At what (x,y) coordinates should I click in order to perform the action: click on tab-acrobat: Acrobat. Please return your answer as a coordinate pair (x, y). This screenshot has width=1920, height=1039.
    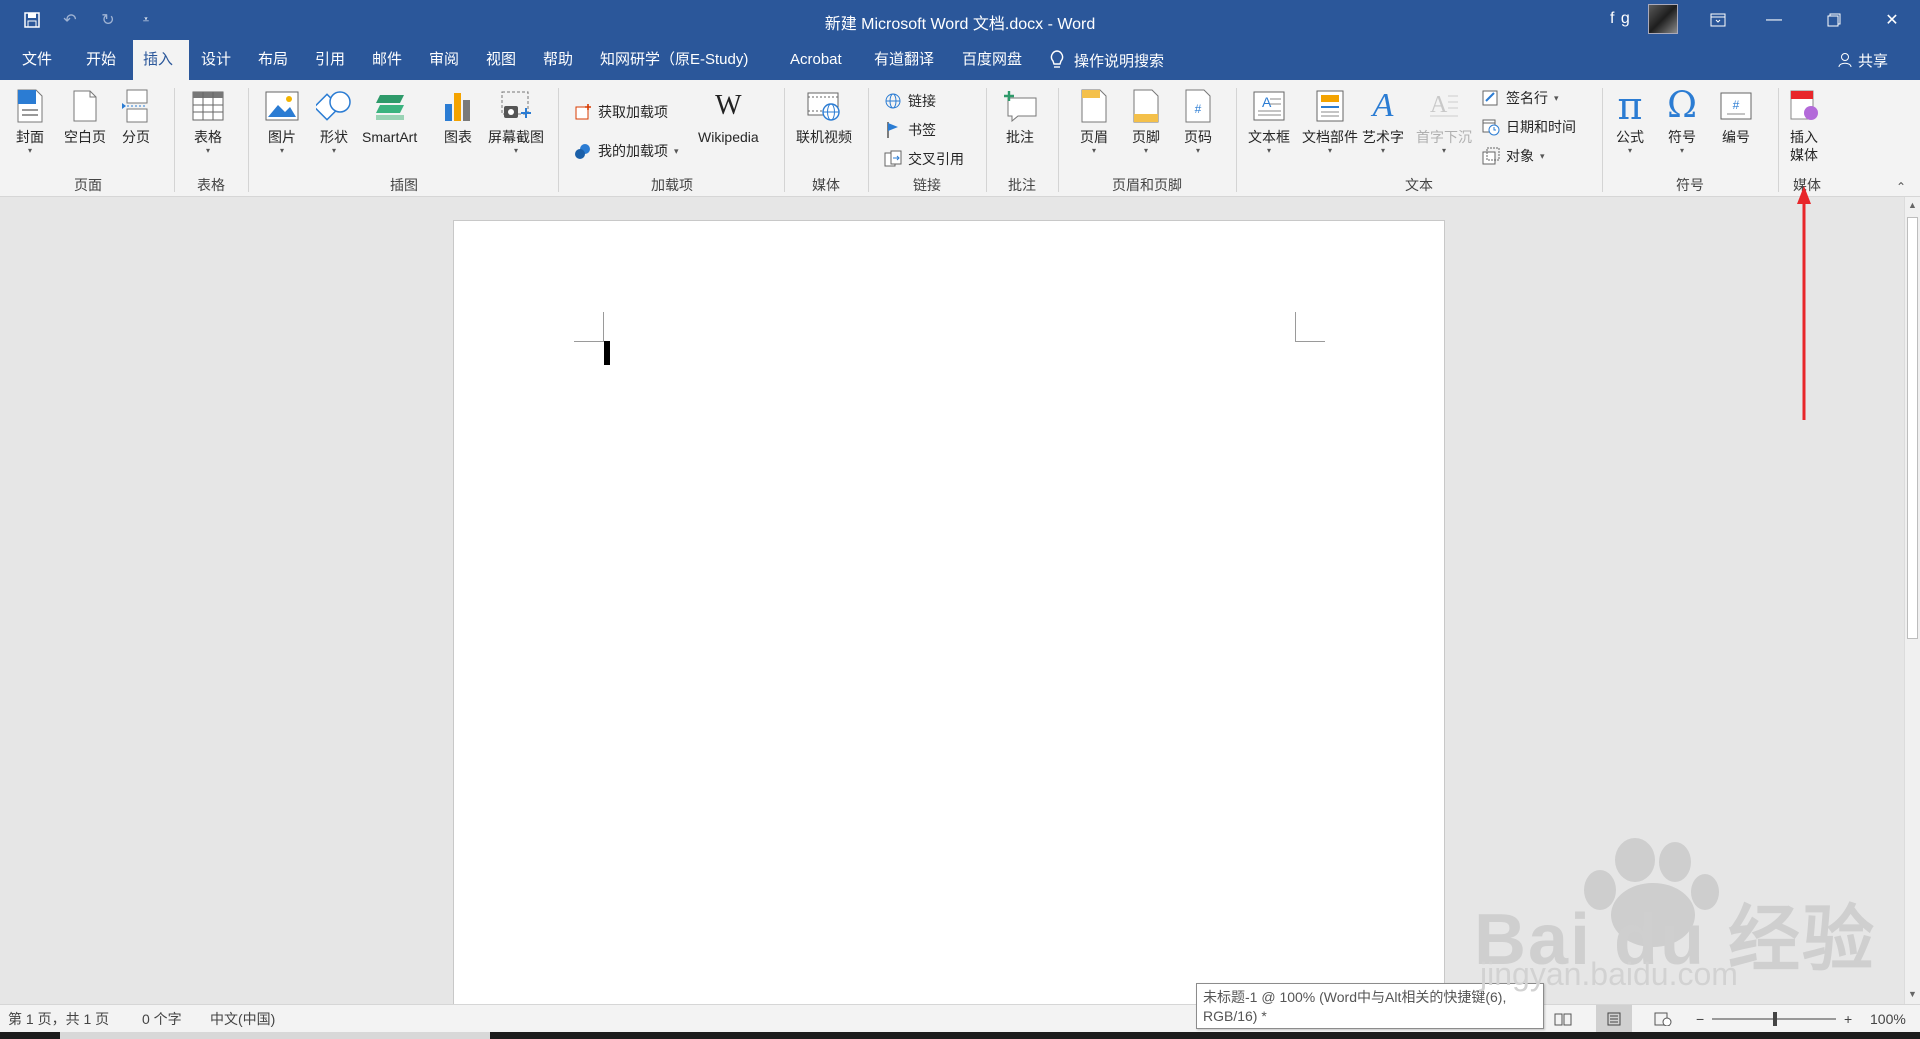
    Looking at the image, I should click on (816, 60).